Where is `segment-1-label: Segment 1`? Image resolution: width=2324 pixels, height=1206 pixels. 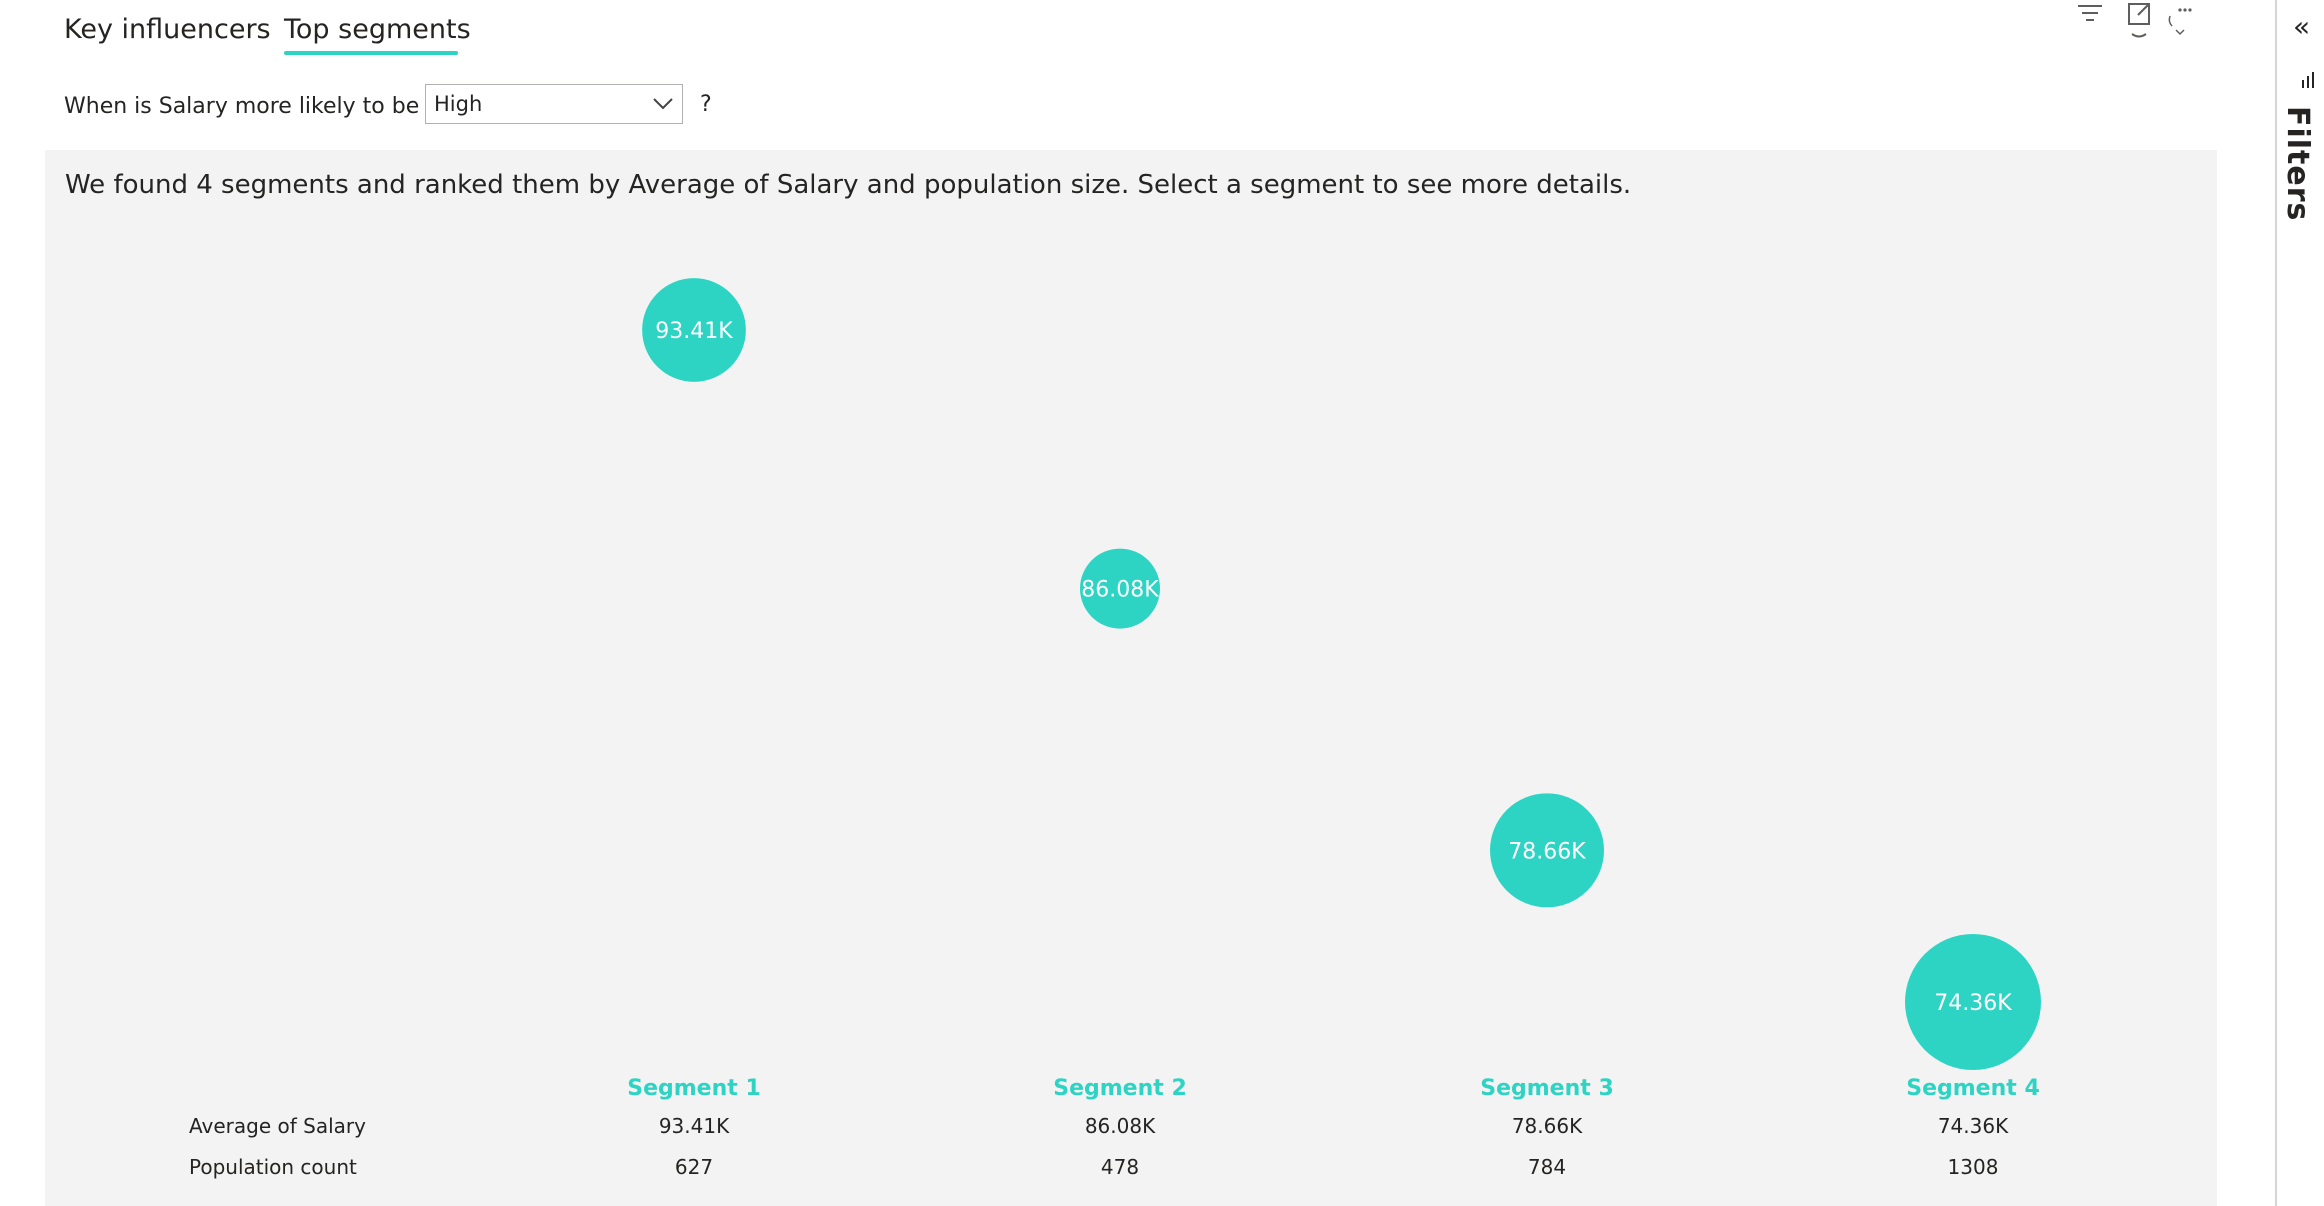
segment-1-label: Segment 1 is located at coordinates (694, 1088).